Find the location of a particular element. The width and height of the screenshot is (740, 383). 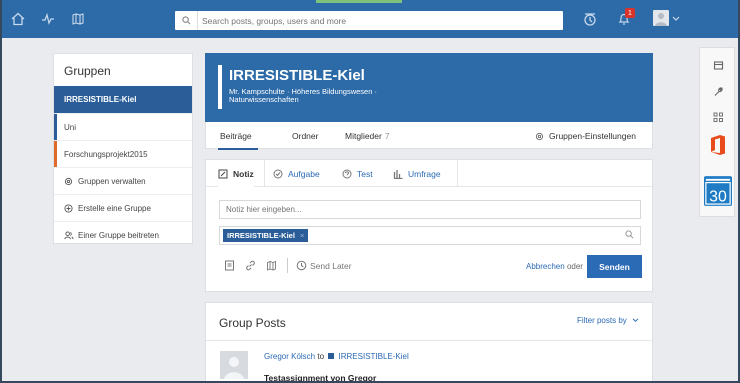

apps-rail: 30 is located at coordinates (717, 132).